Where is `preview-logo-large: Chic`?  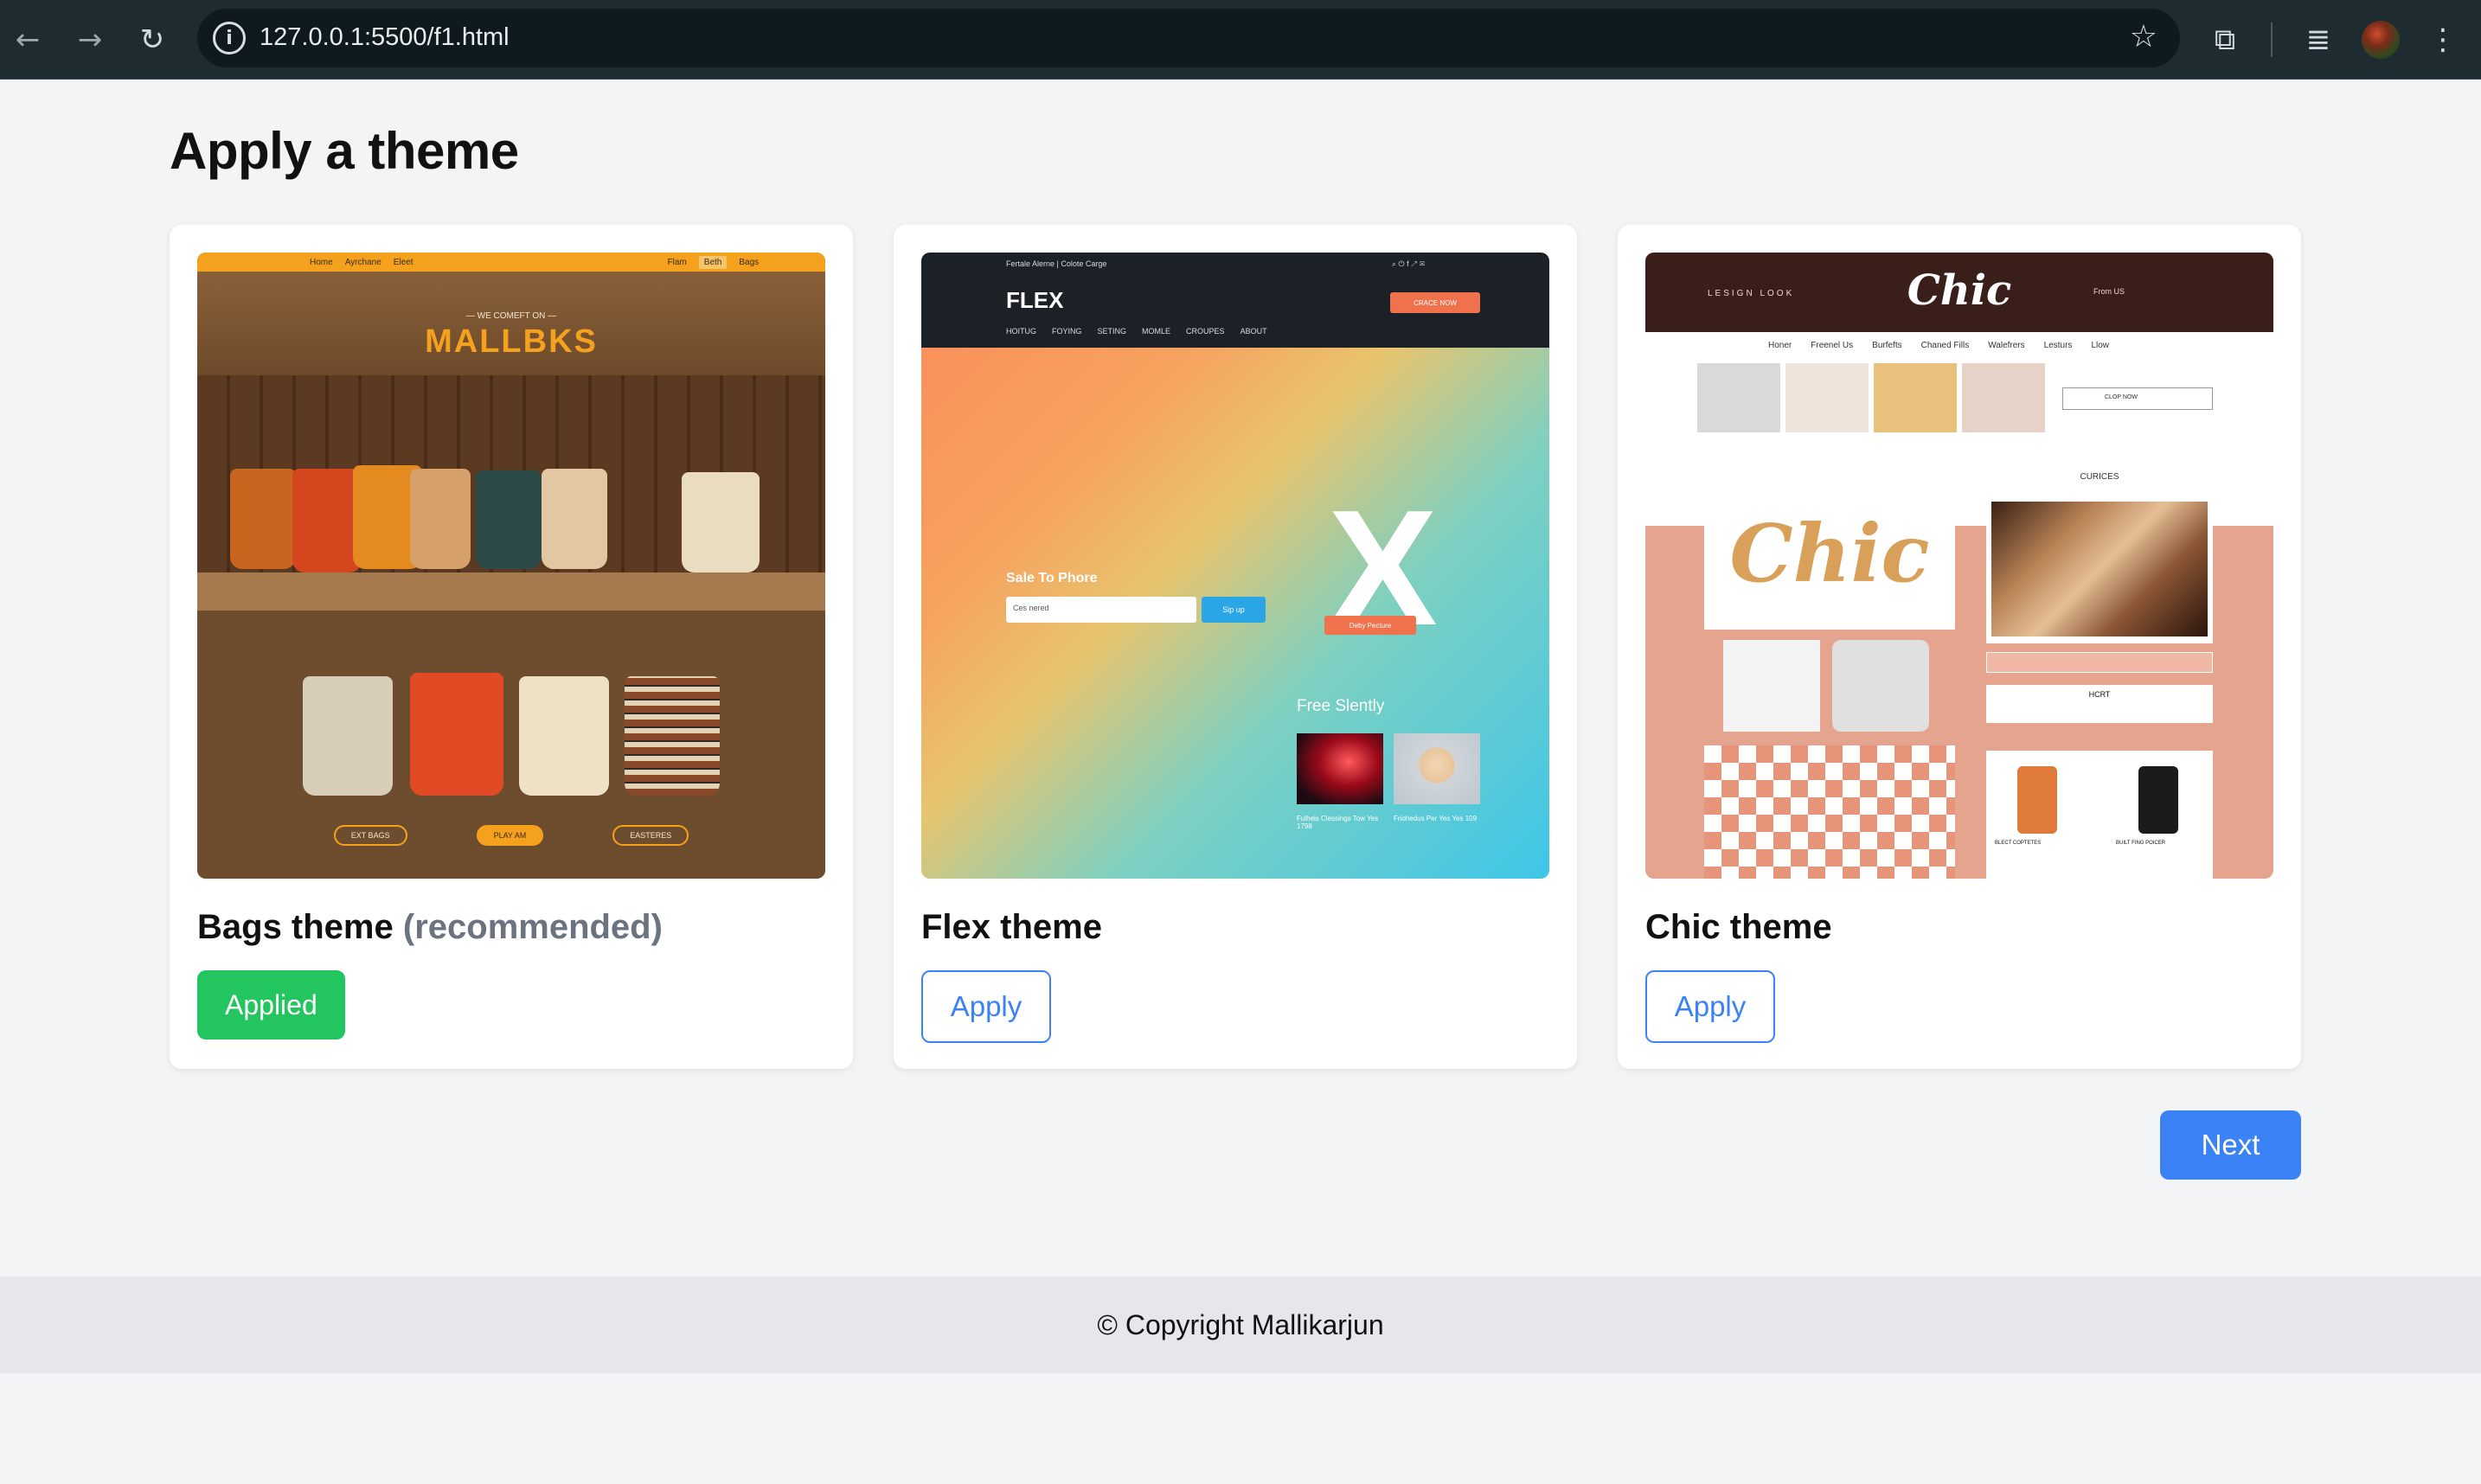
preview-logo-large: Chic is located at coordinates (1830, 553).